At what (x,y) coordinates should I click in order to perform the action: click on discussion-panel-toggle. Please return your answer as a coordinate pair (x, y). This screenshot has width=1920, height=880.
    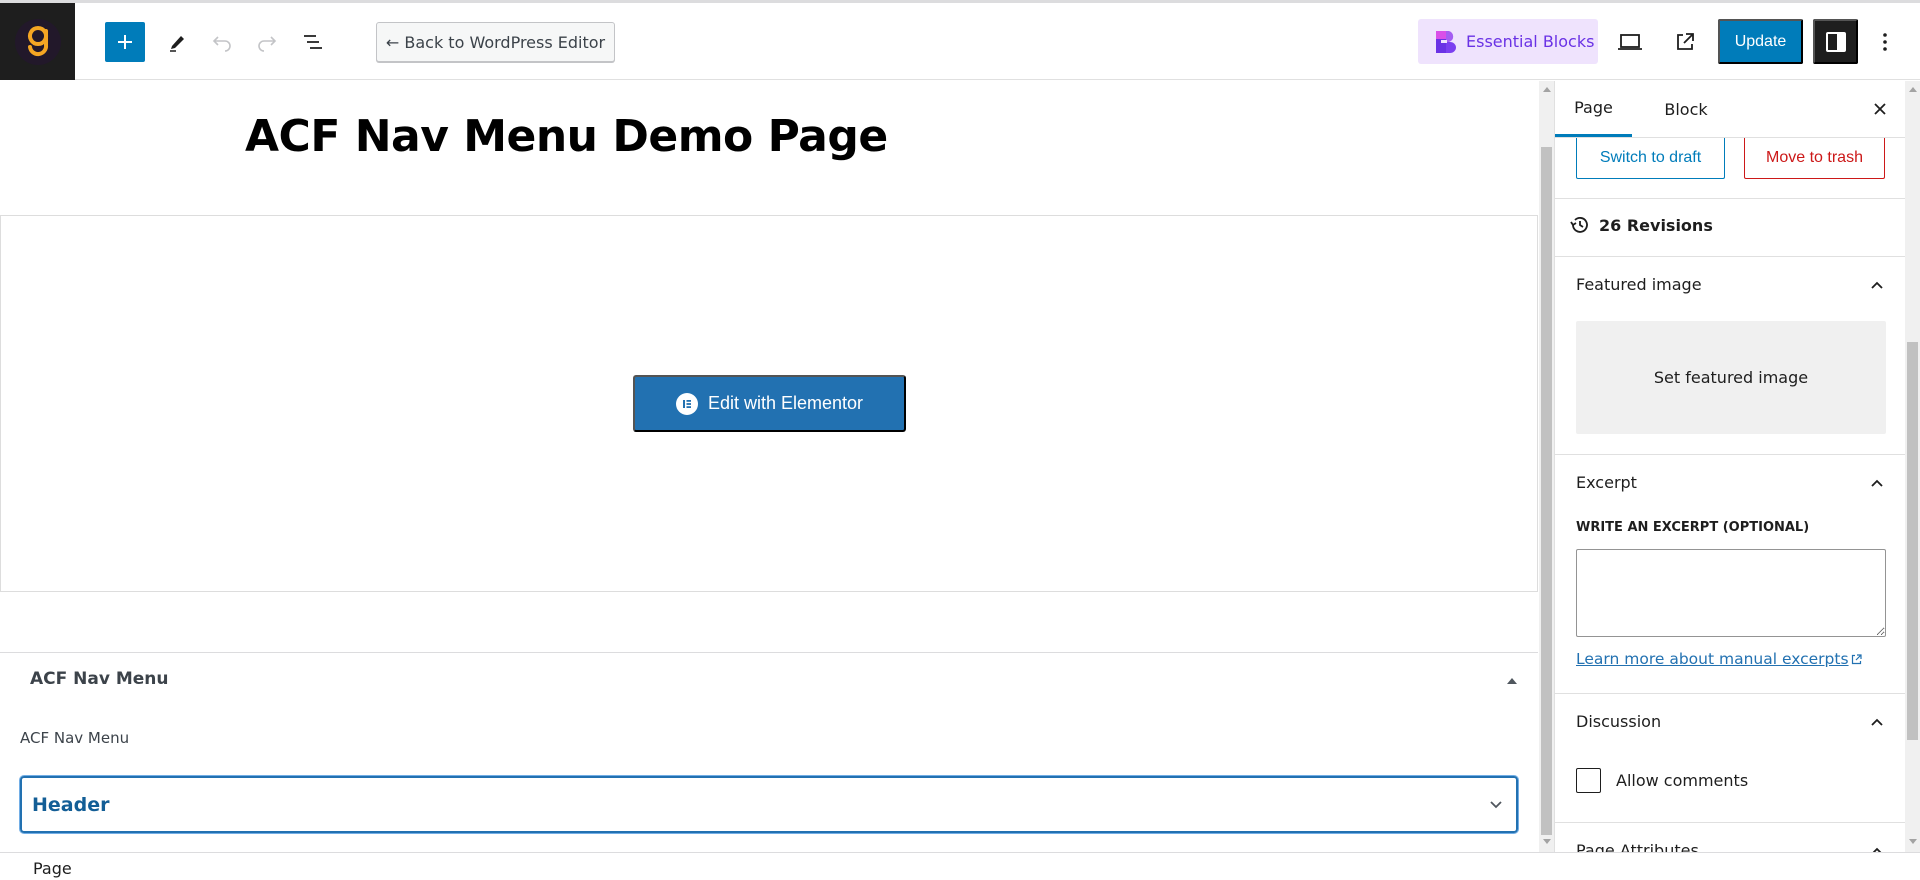
    Looking at the image, I should click on (1877, 722).